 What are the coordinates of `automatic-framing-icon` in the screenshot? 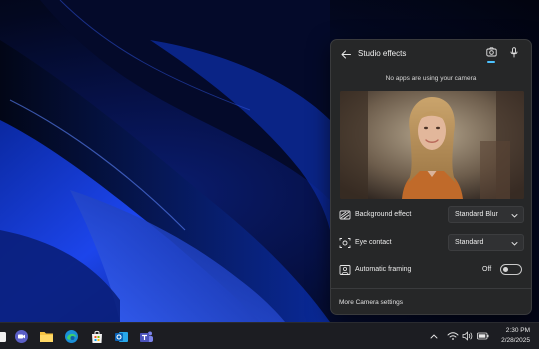 It's located at (345, 270).